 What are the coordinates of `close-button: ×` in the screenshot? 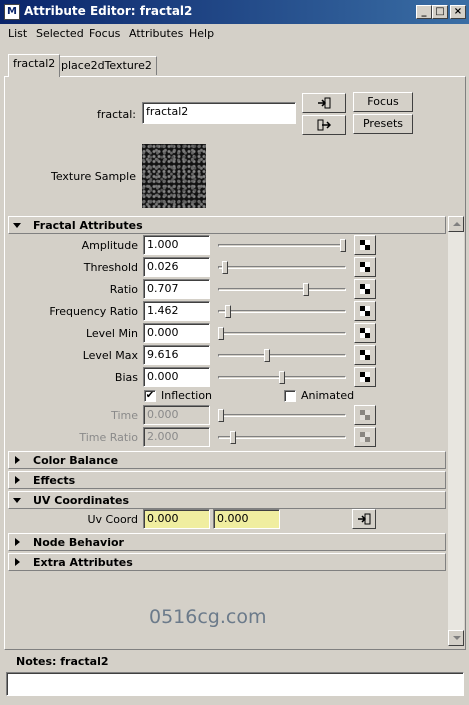 It's located at (458, 12).